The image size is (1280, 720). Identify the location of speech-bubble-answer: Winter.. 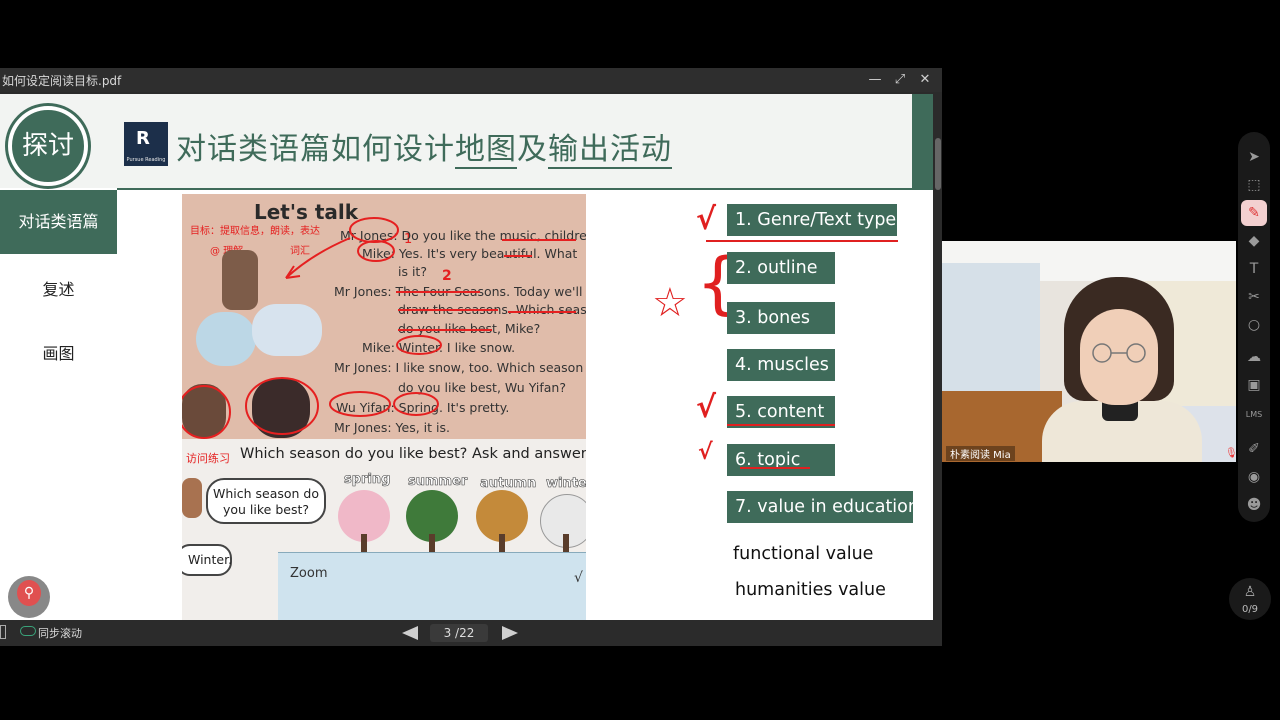
(207, 560).